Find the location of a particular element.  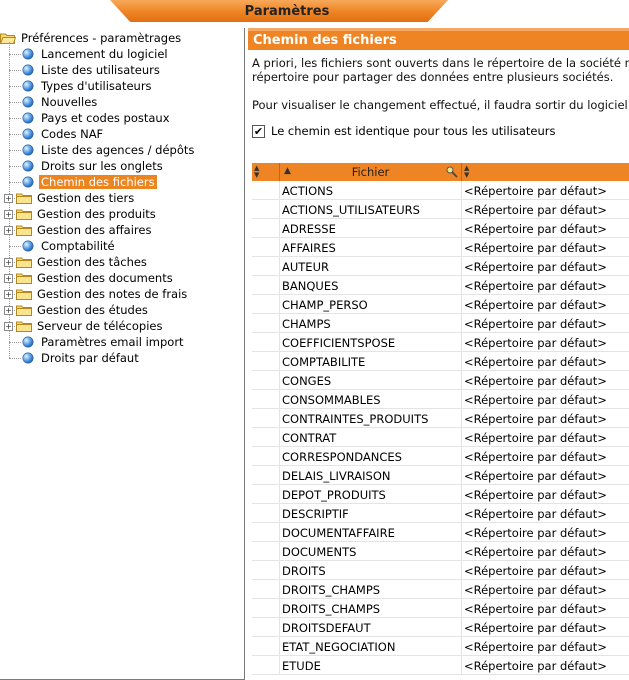

grid-row: COMPTABILITE <Répertoire par défaut> is located at coordinates (440, 361).